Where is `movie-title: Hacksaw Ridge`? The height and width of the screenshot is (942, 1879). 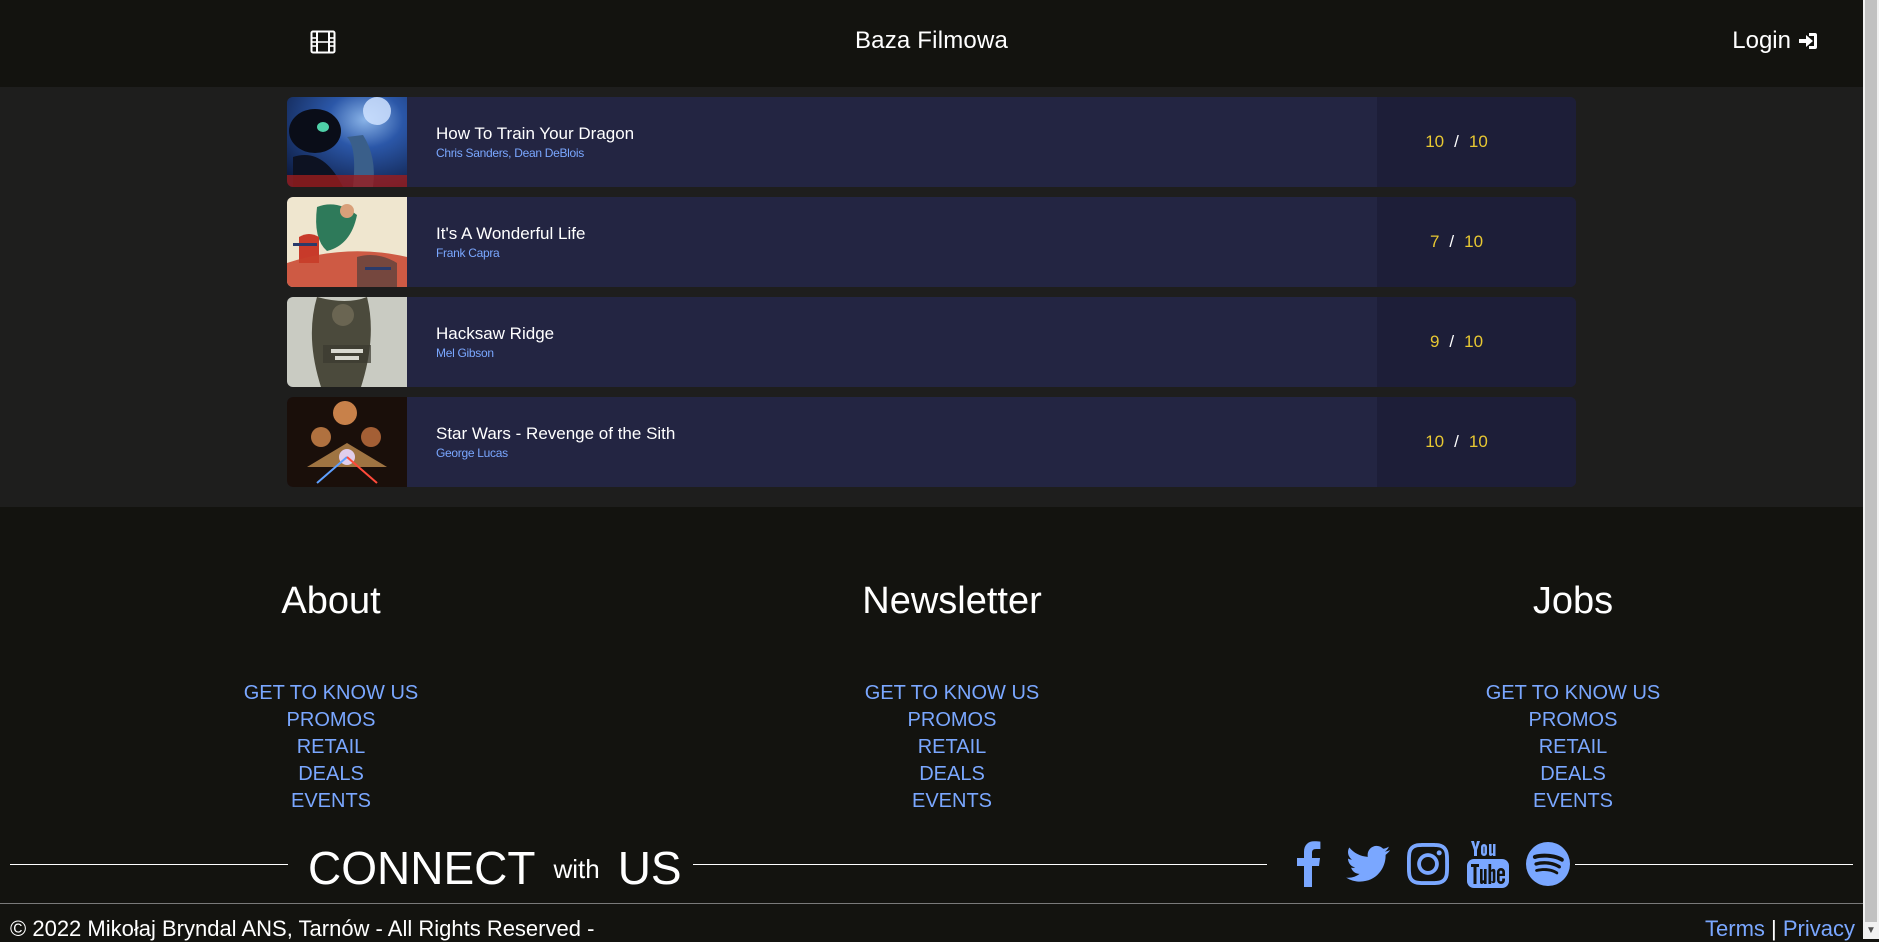 movie-title: Hacksaw Ridge is located at coordinates (495, 333).